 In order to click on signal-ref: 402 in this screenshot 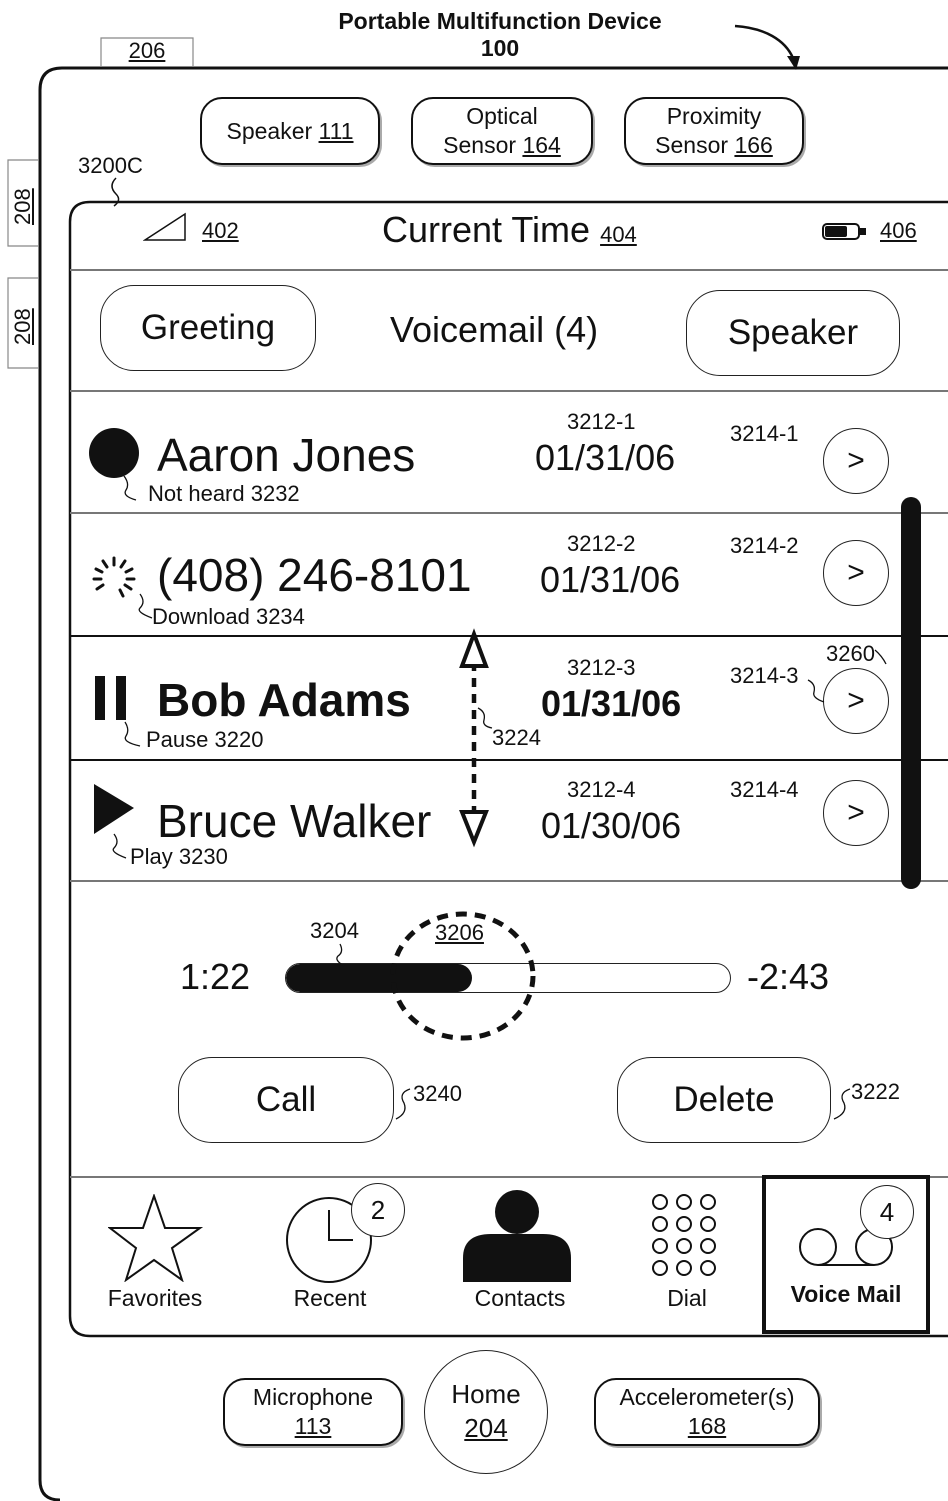, I will do `click(220, 230)`.